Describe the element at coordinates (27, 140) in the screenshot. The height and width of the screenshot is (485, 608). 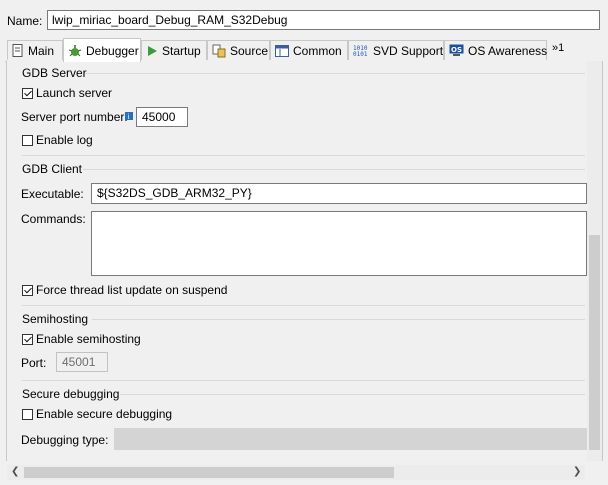
I see `enable-log-check` at that location.